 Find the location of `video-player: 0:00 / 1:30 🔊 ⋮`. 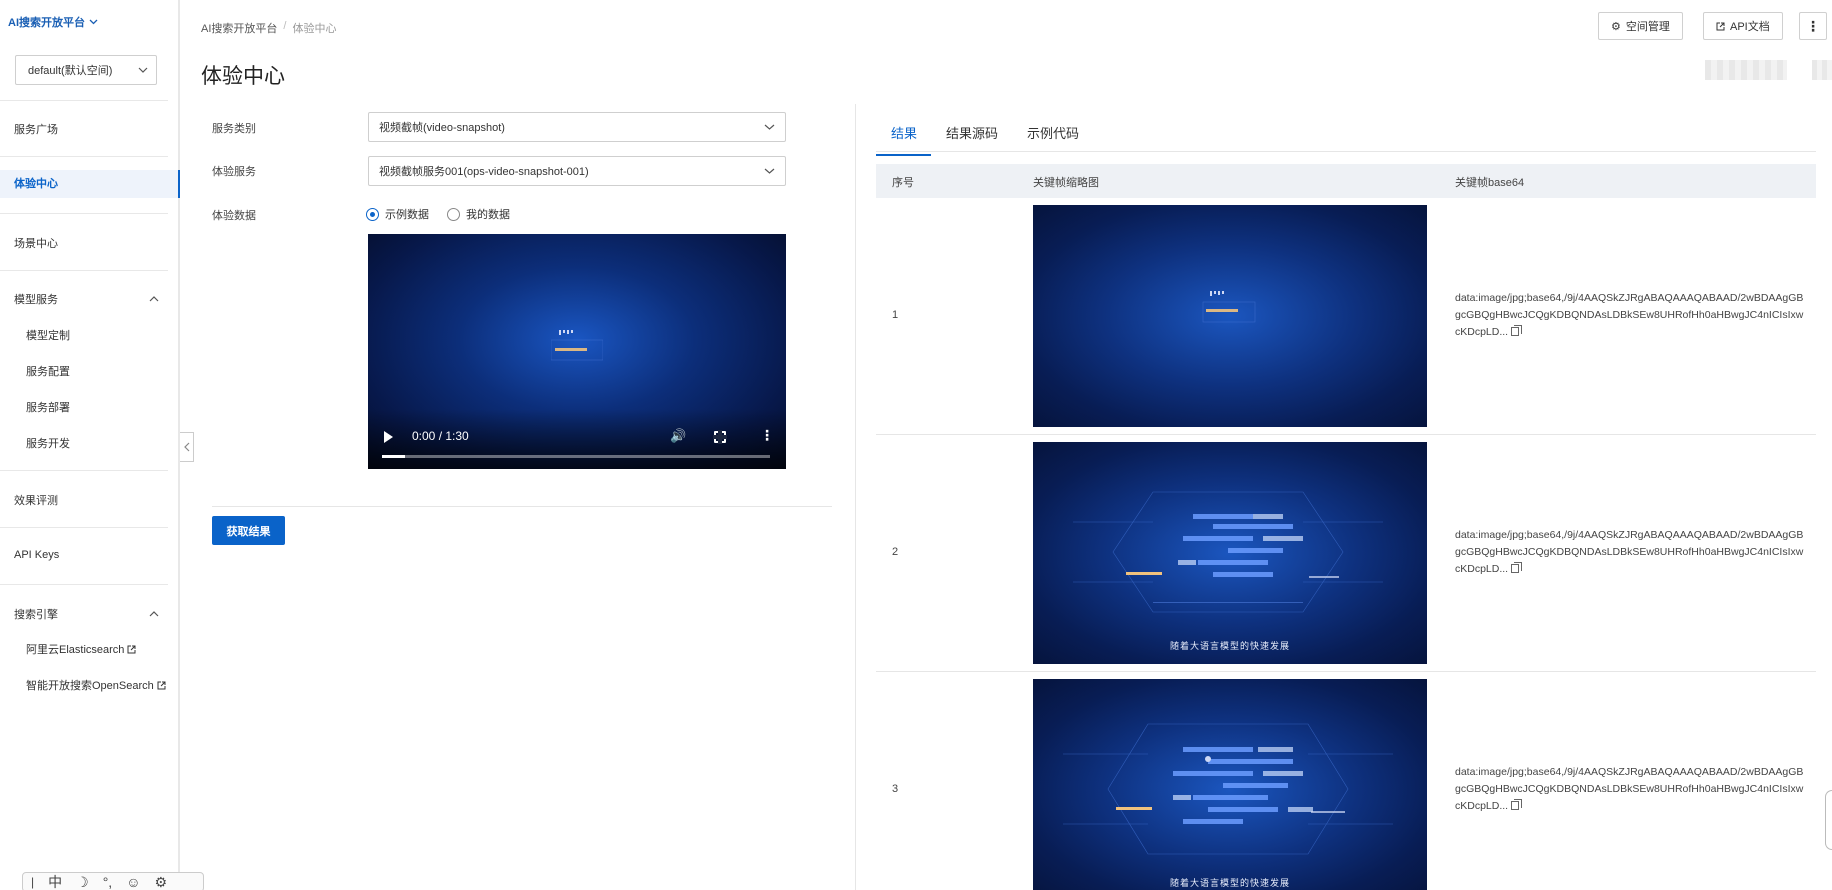

video-player: 0:00 / 1:30 🔊 ⋮ is located at coordinates (577, 351).